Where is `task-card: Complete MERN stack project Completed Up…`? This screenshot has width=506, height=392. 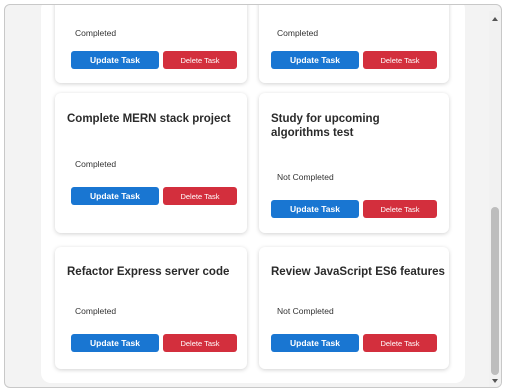 task-card: Complete MERN stack project Completed Up… is located at coordinates (151, 163).